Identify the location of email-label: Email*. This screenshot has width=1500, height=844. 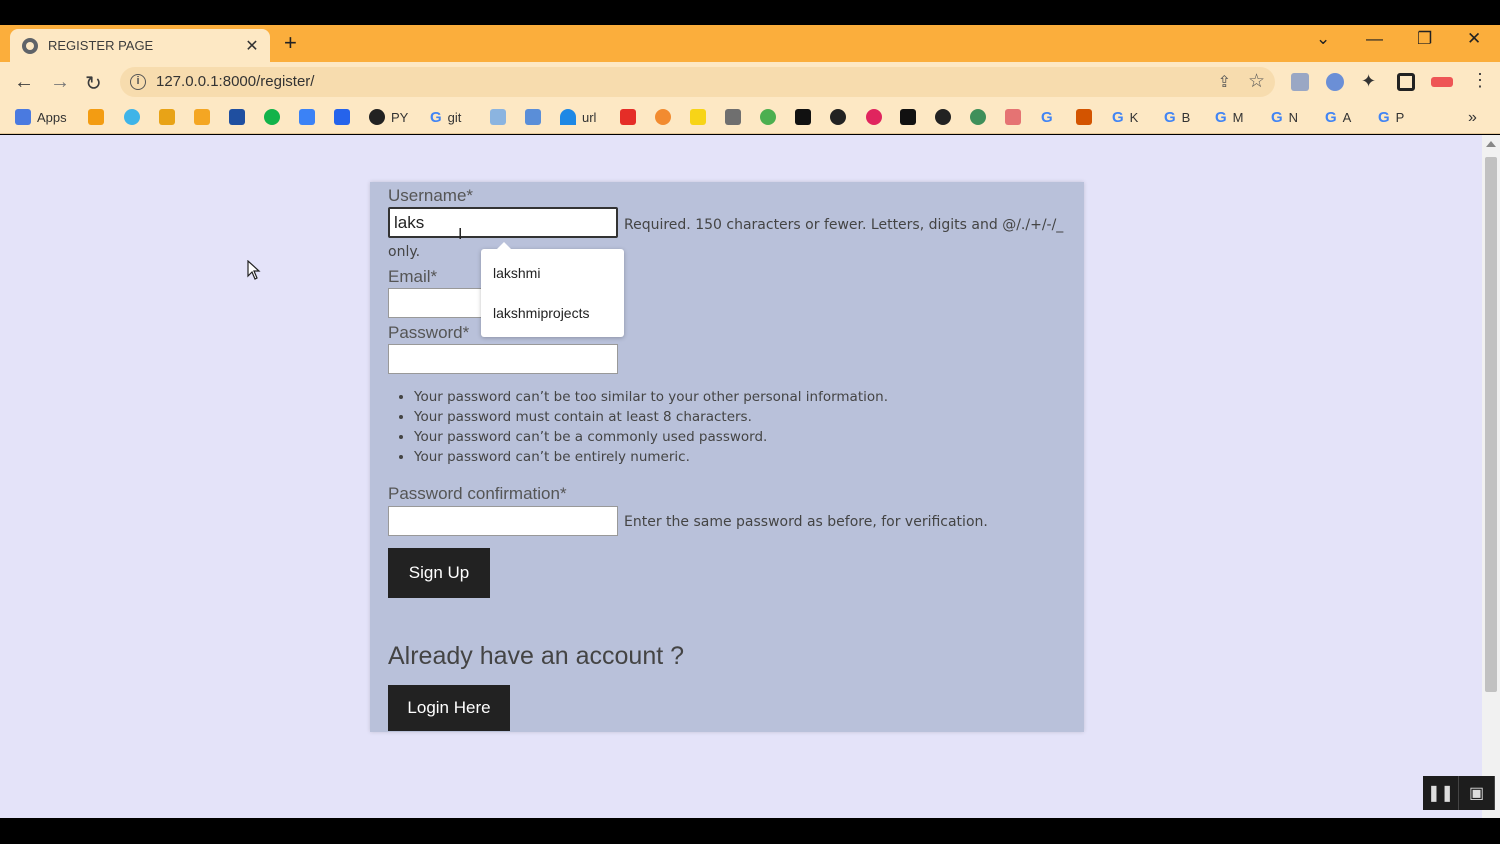
(413, 276).